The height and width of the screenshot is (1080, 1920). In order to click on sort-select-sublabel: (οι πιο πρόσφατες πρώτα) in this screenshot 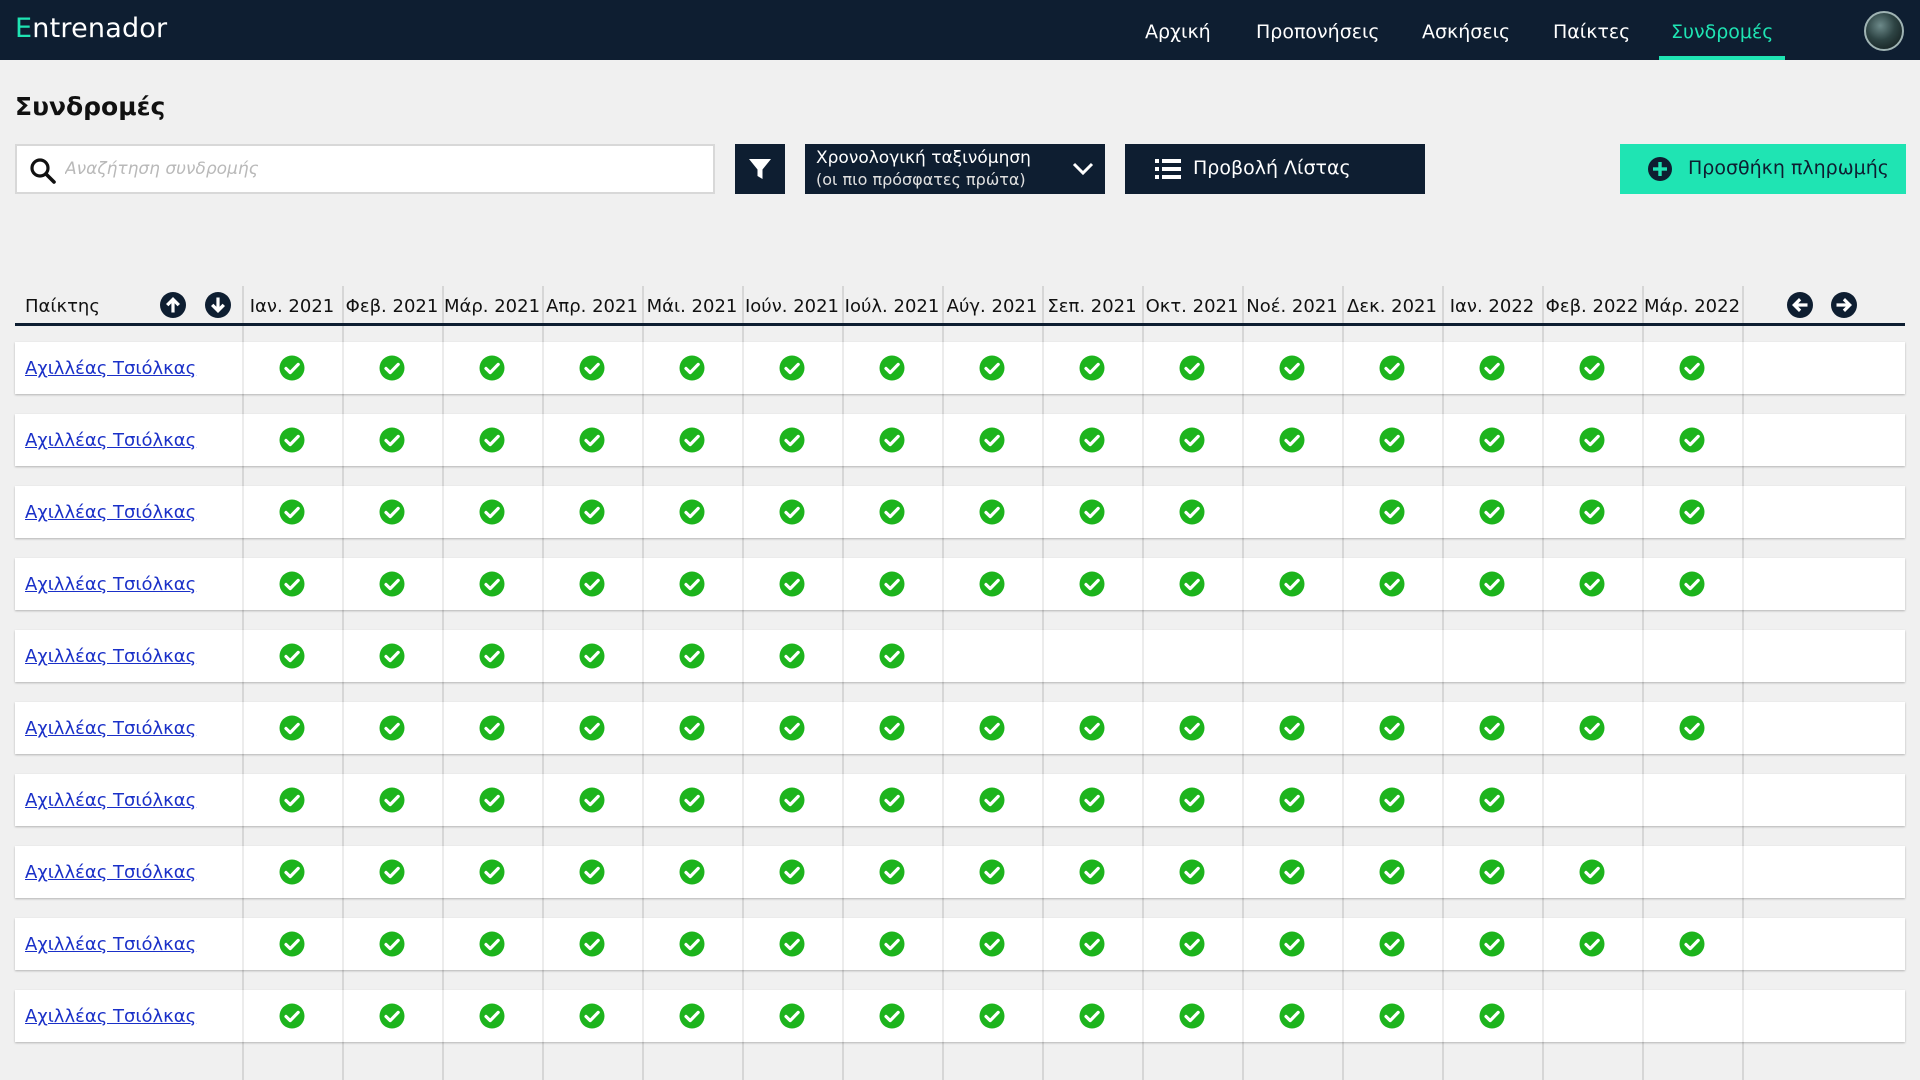, I will do `click(921, 179)`.